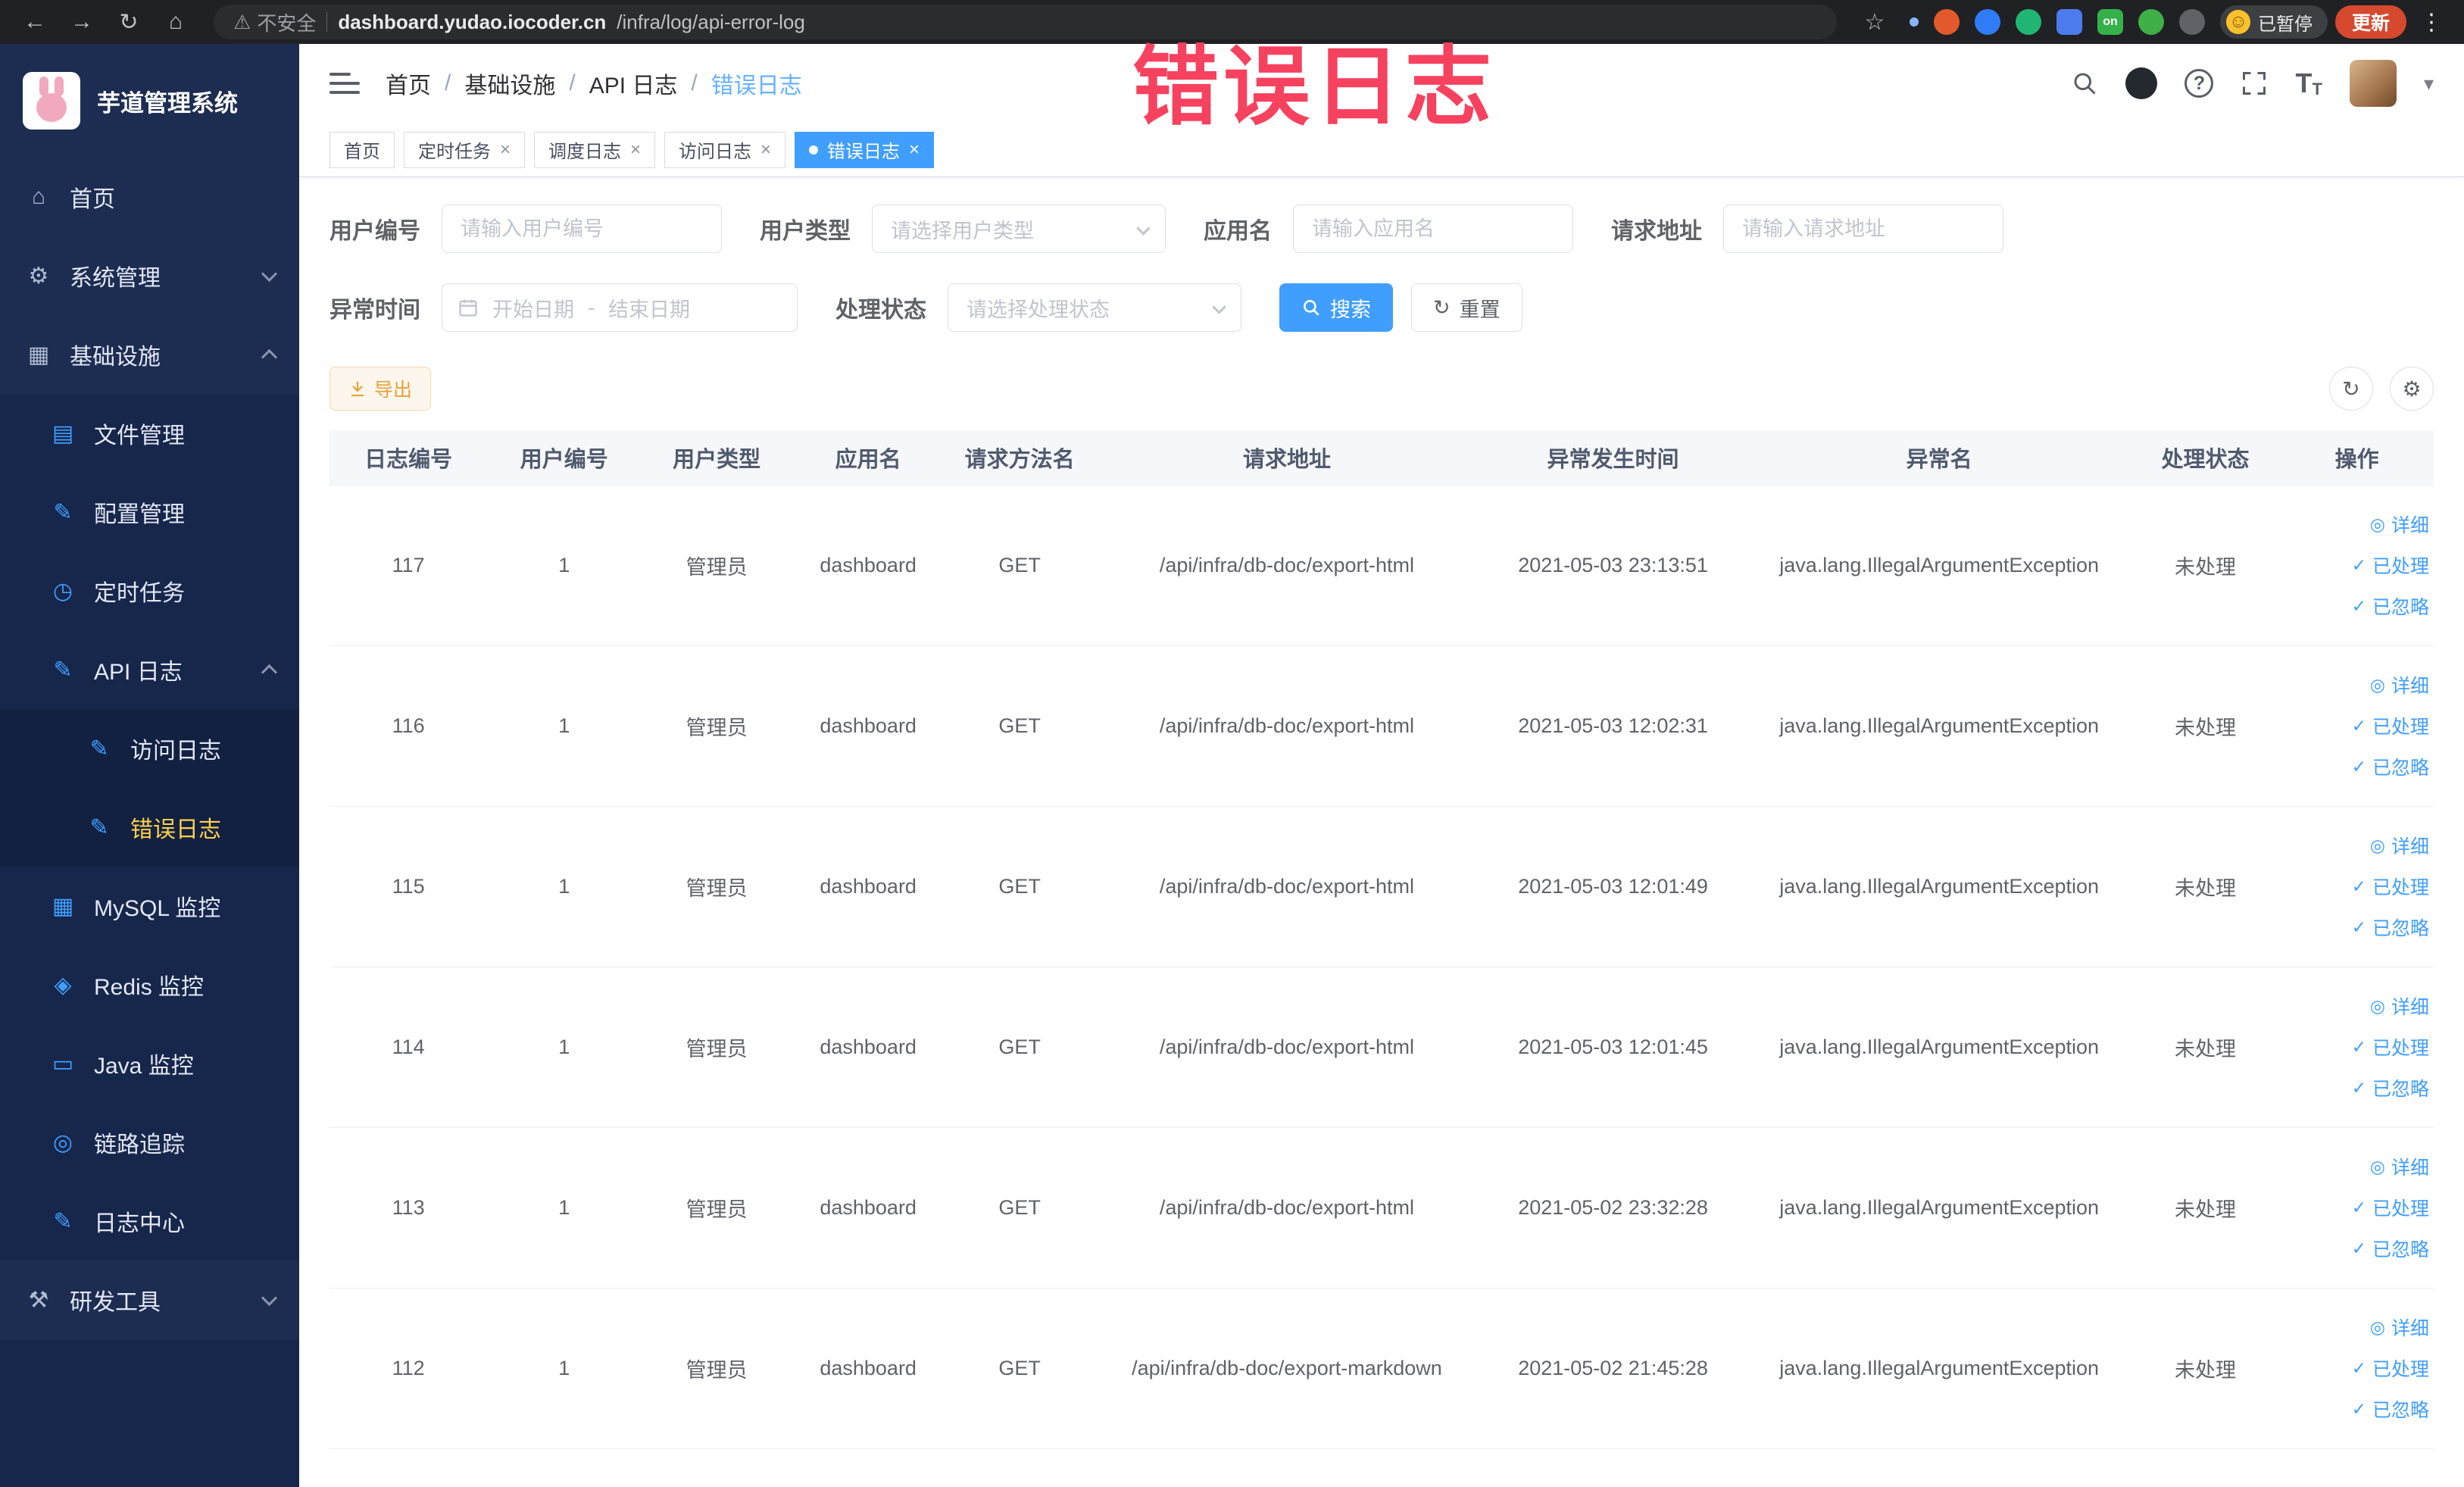  I want to click on sidebar-item-infrastructure: ▦ 基础设施, so click(149, 354).